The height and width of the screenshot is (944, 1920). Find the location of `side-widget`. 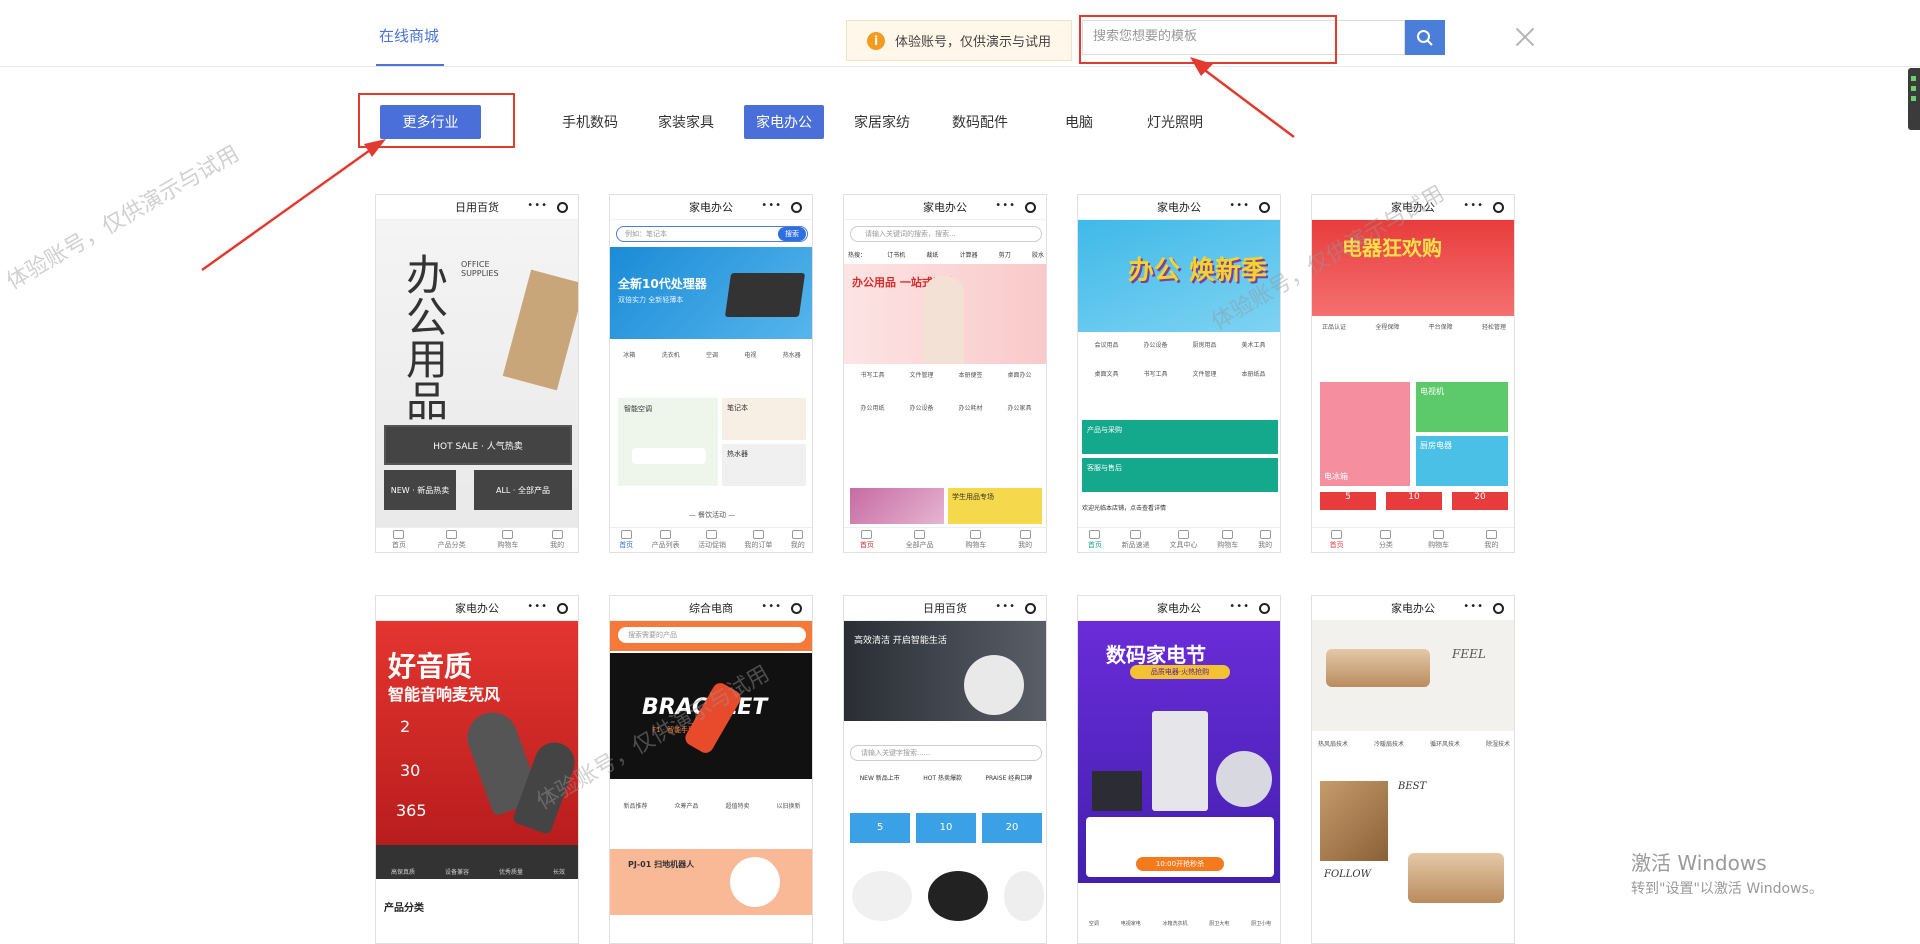

side-widget is located at coordinates (1914, 99).